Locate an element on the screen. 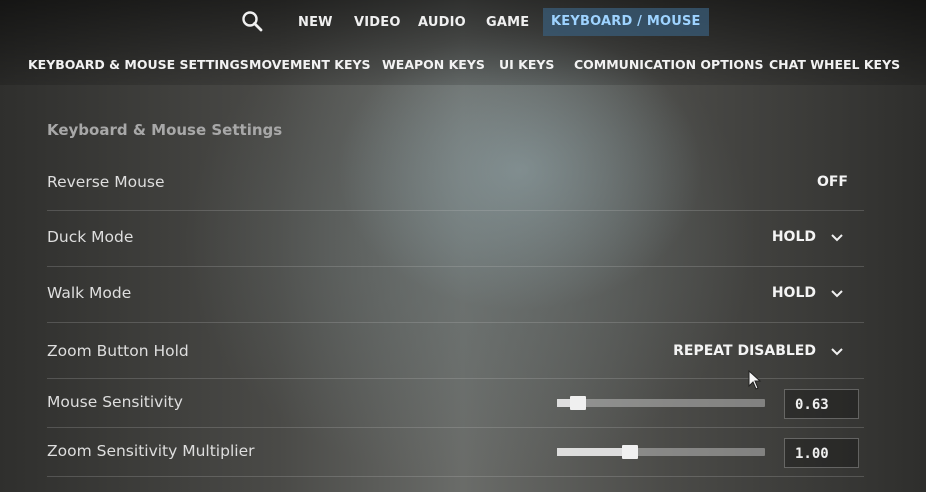 The height and width of the screenshot is (492, 926). zoom-sensitivity-input: 1.00 is located at coordinates (821, 453).